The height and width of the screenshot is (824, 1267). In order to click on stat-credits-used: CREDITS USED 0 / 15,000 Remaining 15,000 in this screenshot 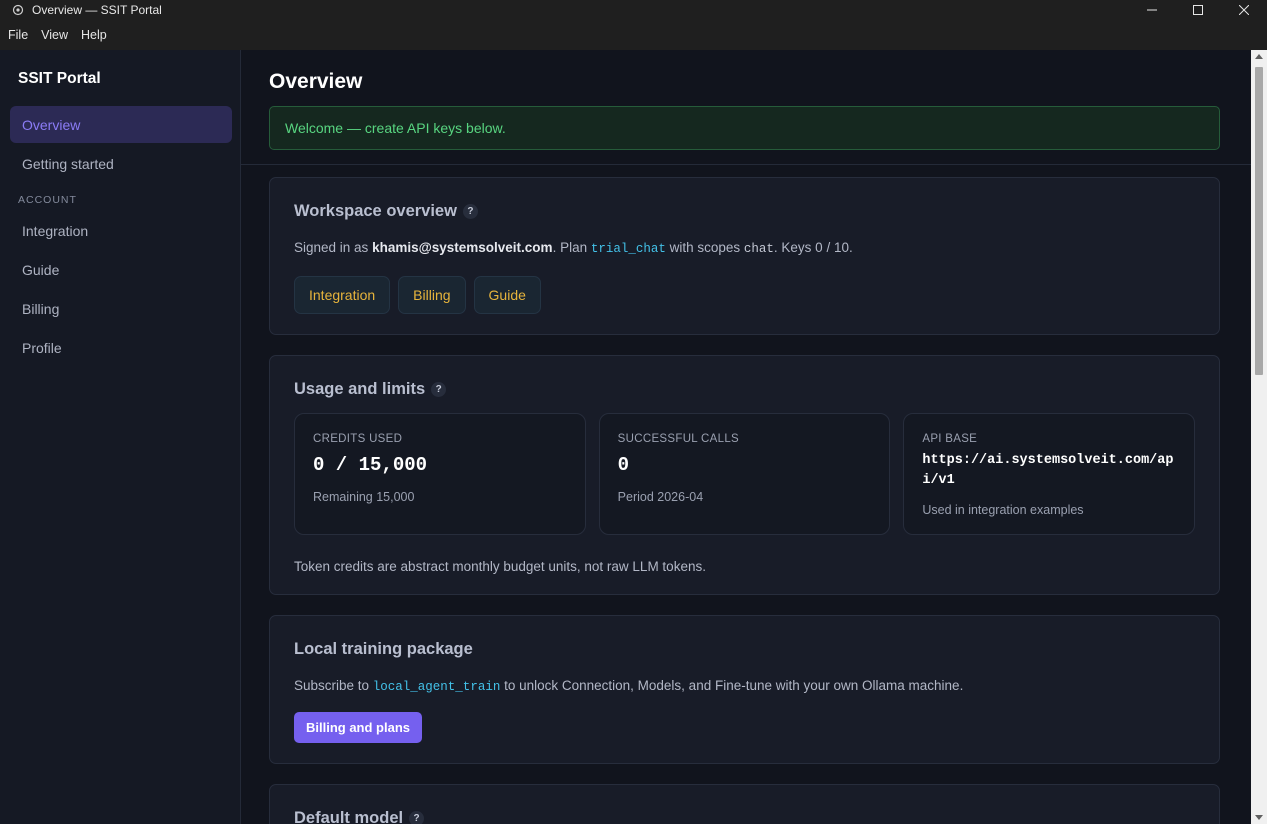, I will do `click(440, 474)`.